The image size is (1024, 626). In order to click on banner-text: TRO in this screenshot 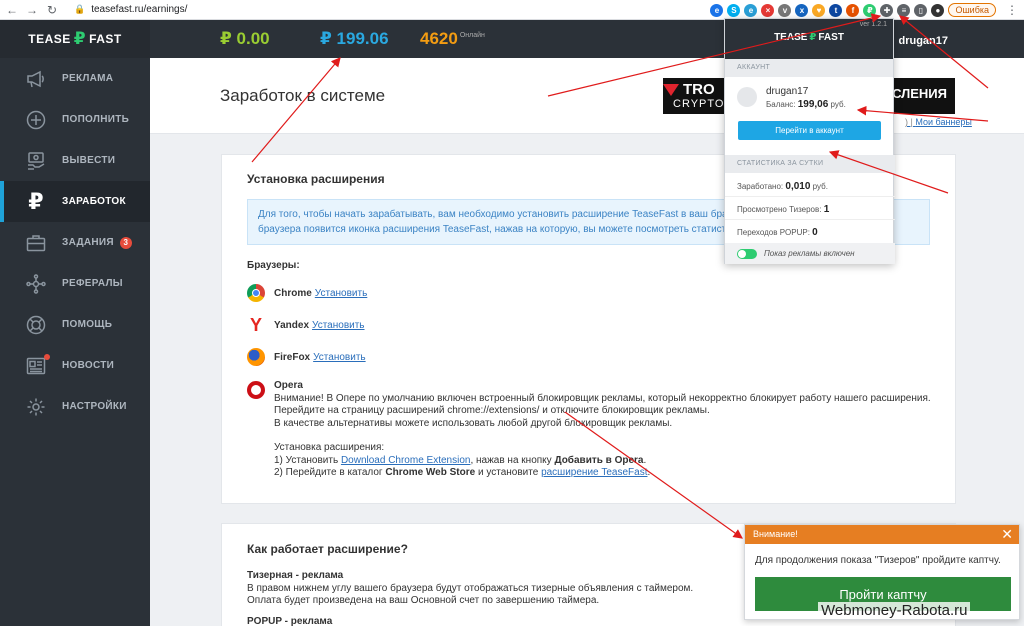, I will do `click(699, 89)`.